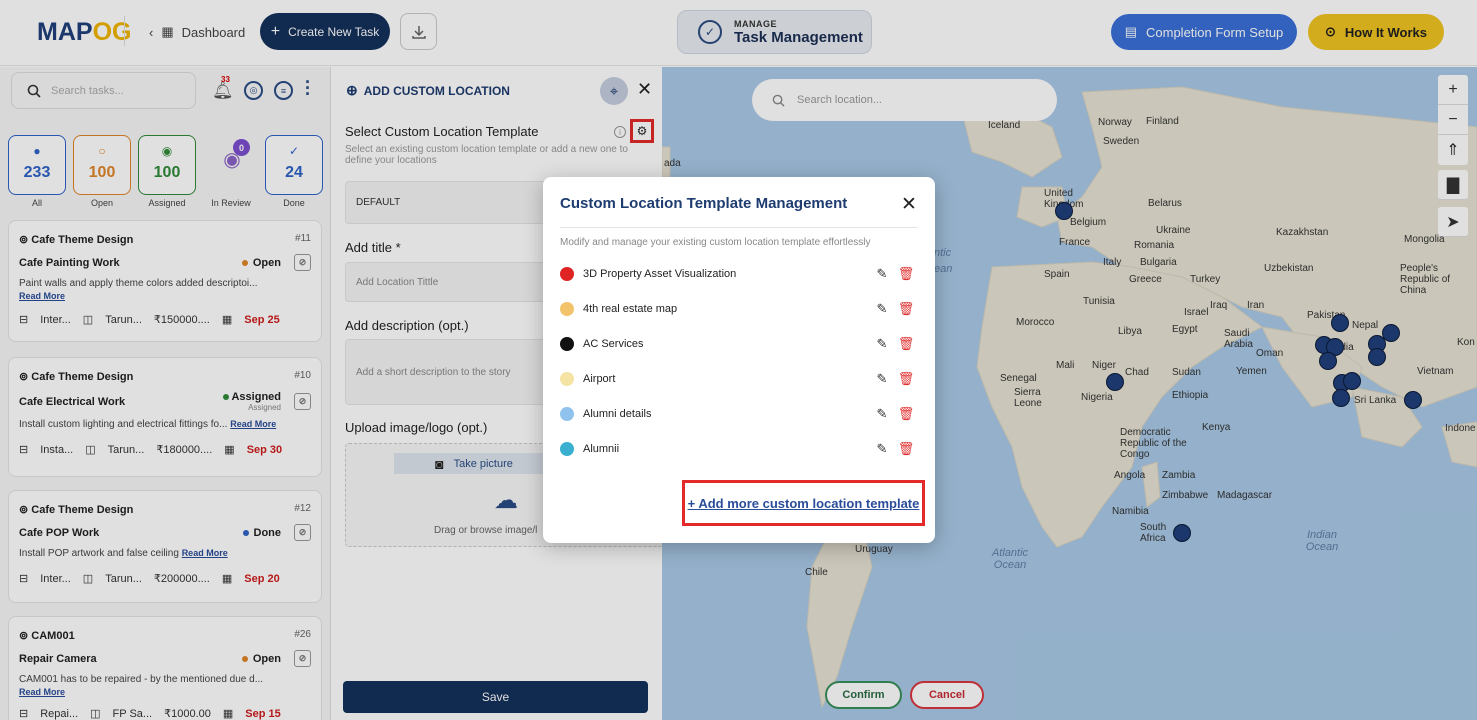 This screenshot has height=720, width=1477. I want to click on add-template-highlight: + Add more custom location template, so click(803, 503).